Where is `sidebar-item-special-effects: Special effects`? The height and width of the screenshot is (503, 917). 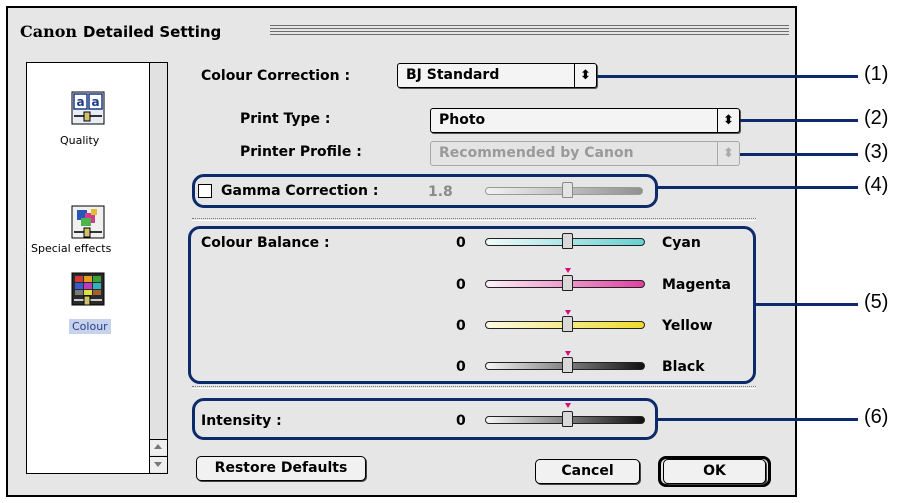 sidebar-item-special-effects: Special effects is located at coordinates (88, 230).